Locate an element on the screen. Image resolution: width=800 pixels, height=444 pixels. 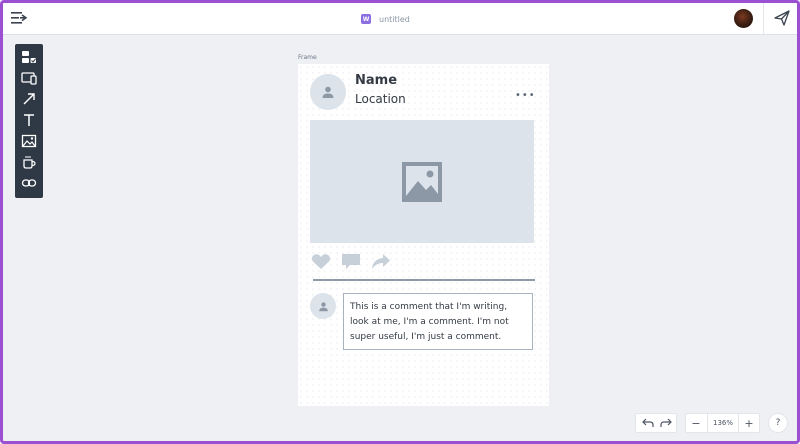
arrow-icon is located at coordinates (29, 99).